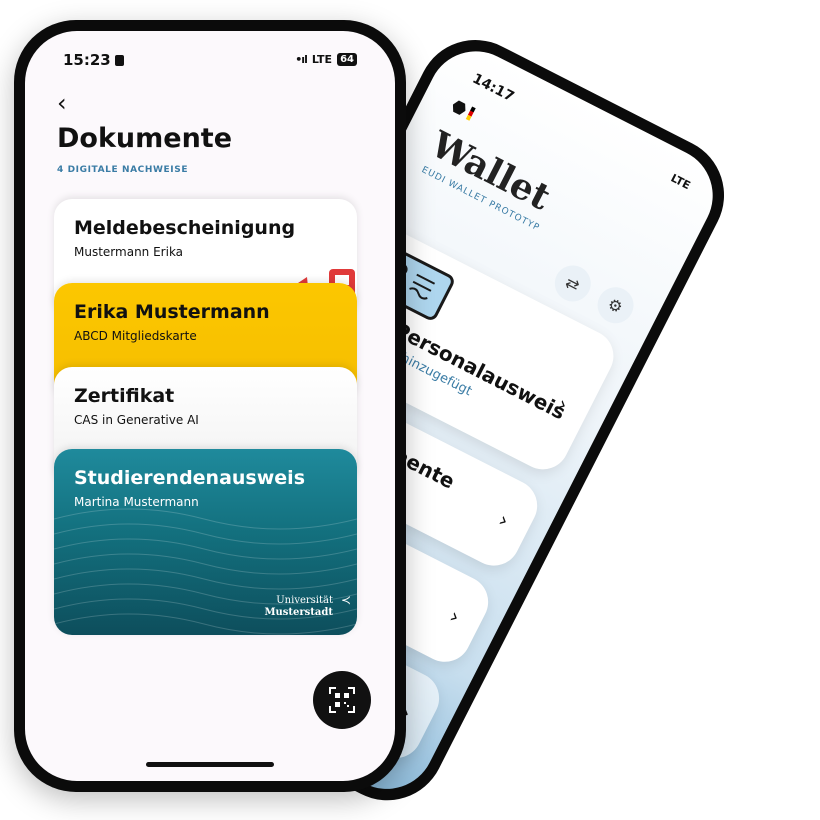 The width and height of the screenshot is (820, 820). What do you see at coordinates (298, 612) in the screenshot?
I see `university-logo-line2: Musterstadt` at bounding box center [298, 612].